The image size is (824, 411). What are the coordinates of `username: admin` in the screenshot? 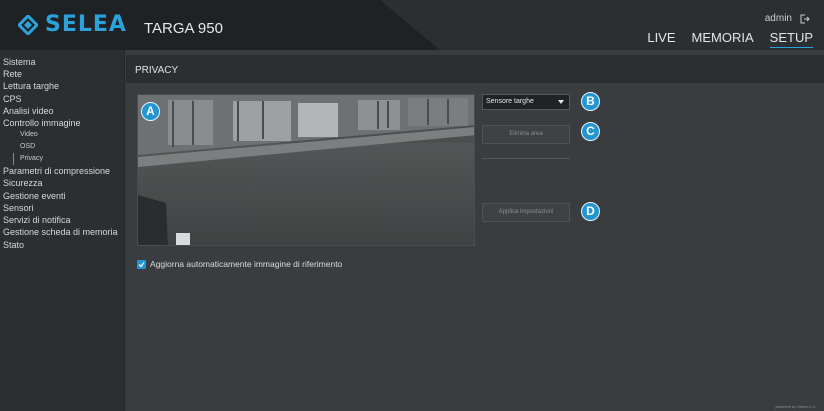 It's located at (778, 18).